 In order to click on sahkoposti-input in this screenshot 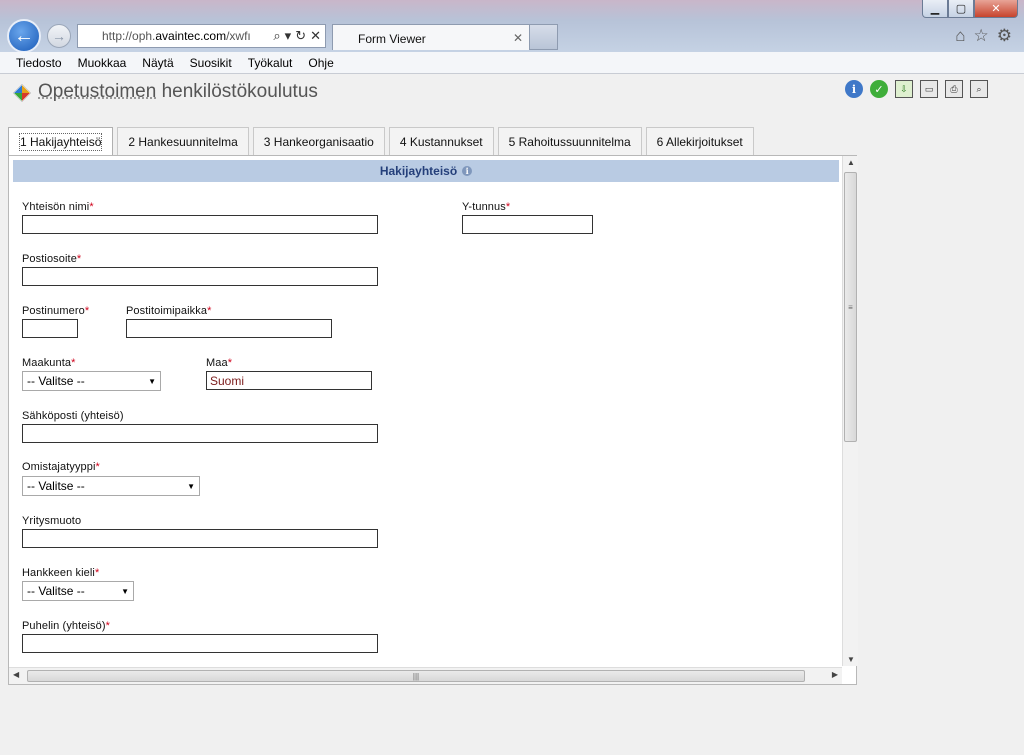, I will do `click(200, 433)`.